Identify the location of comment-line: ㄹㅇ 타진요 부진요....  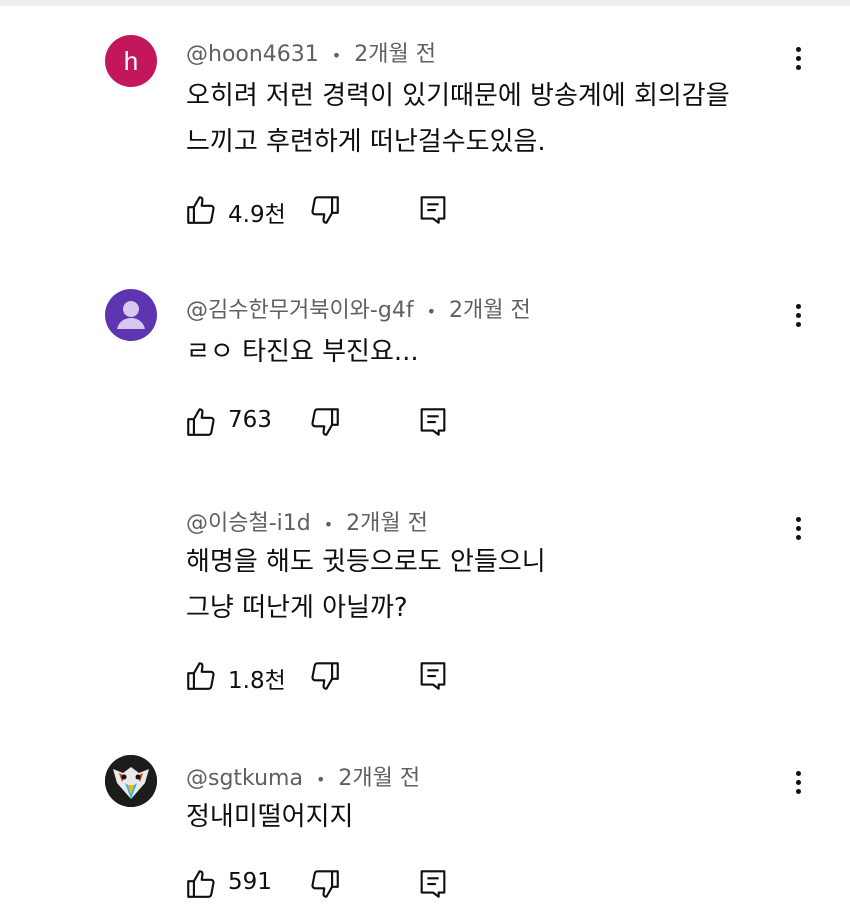
(302, 352).